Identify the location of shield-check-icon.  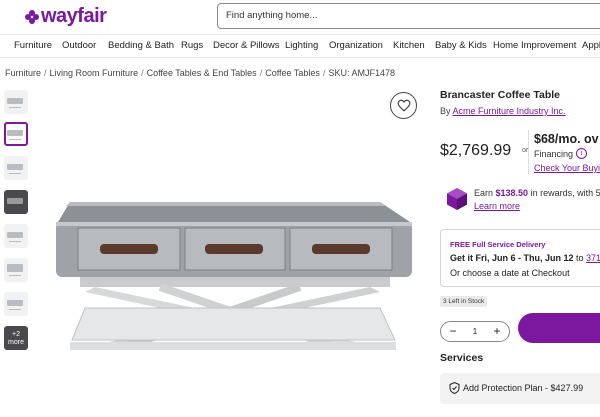
(454, 388).